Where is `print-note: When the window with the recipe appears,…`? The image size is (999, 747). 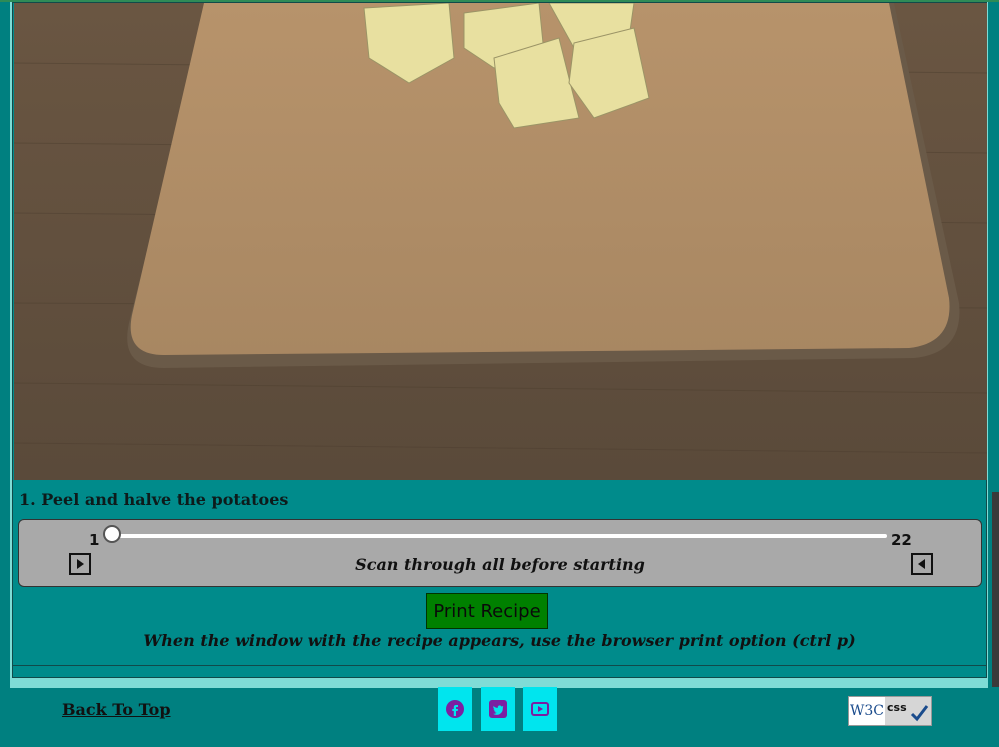
print-note: When the window with the recipe appears,… is located at coordinates (499, 640).